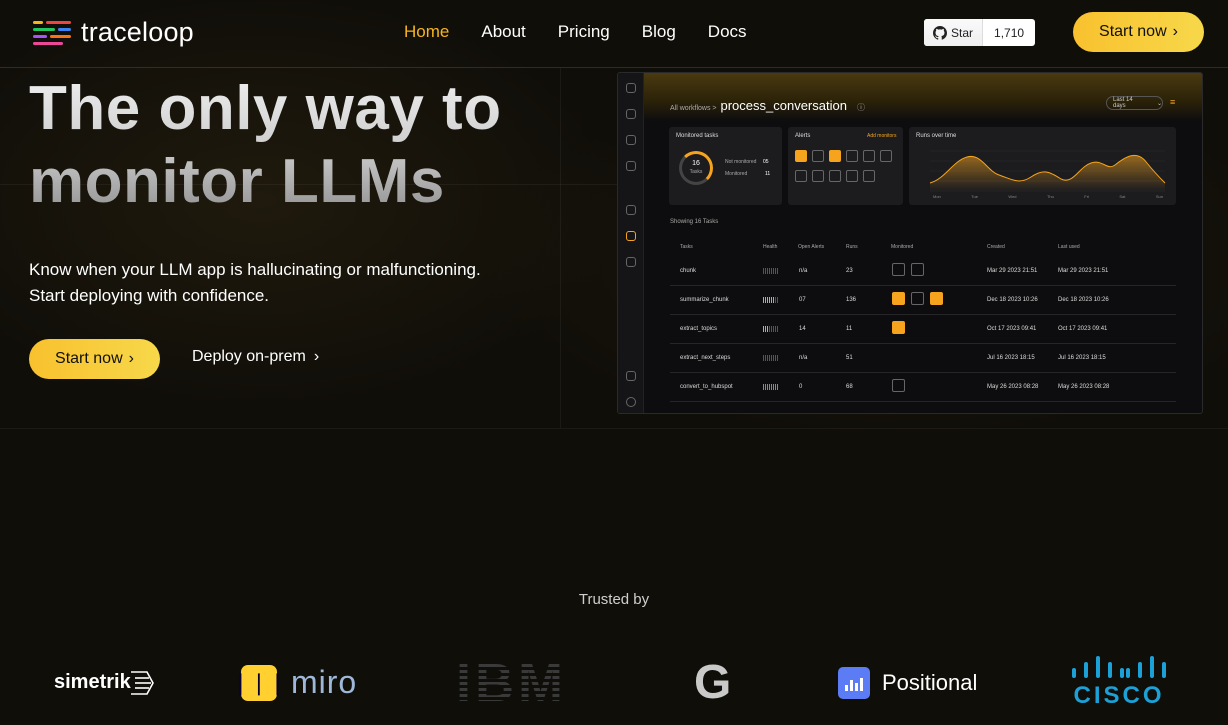 The width and height of the screenshot is (1228, 725). Describe the element at coordinates (818, 156) in the screenshot. I see `brain-icon` at that location.